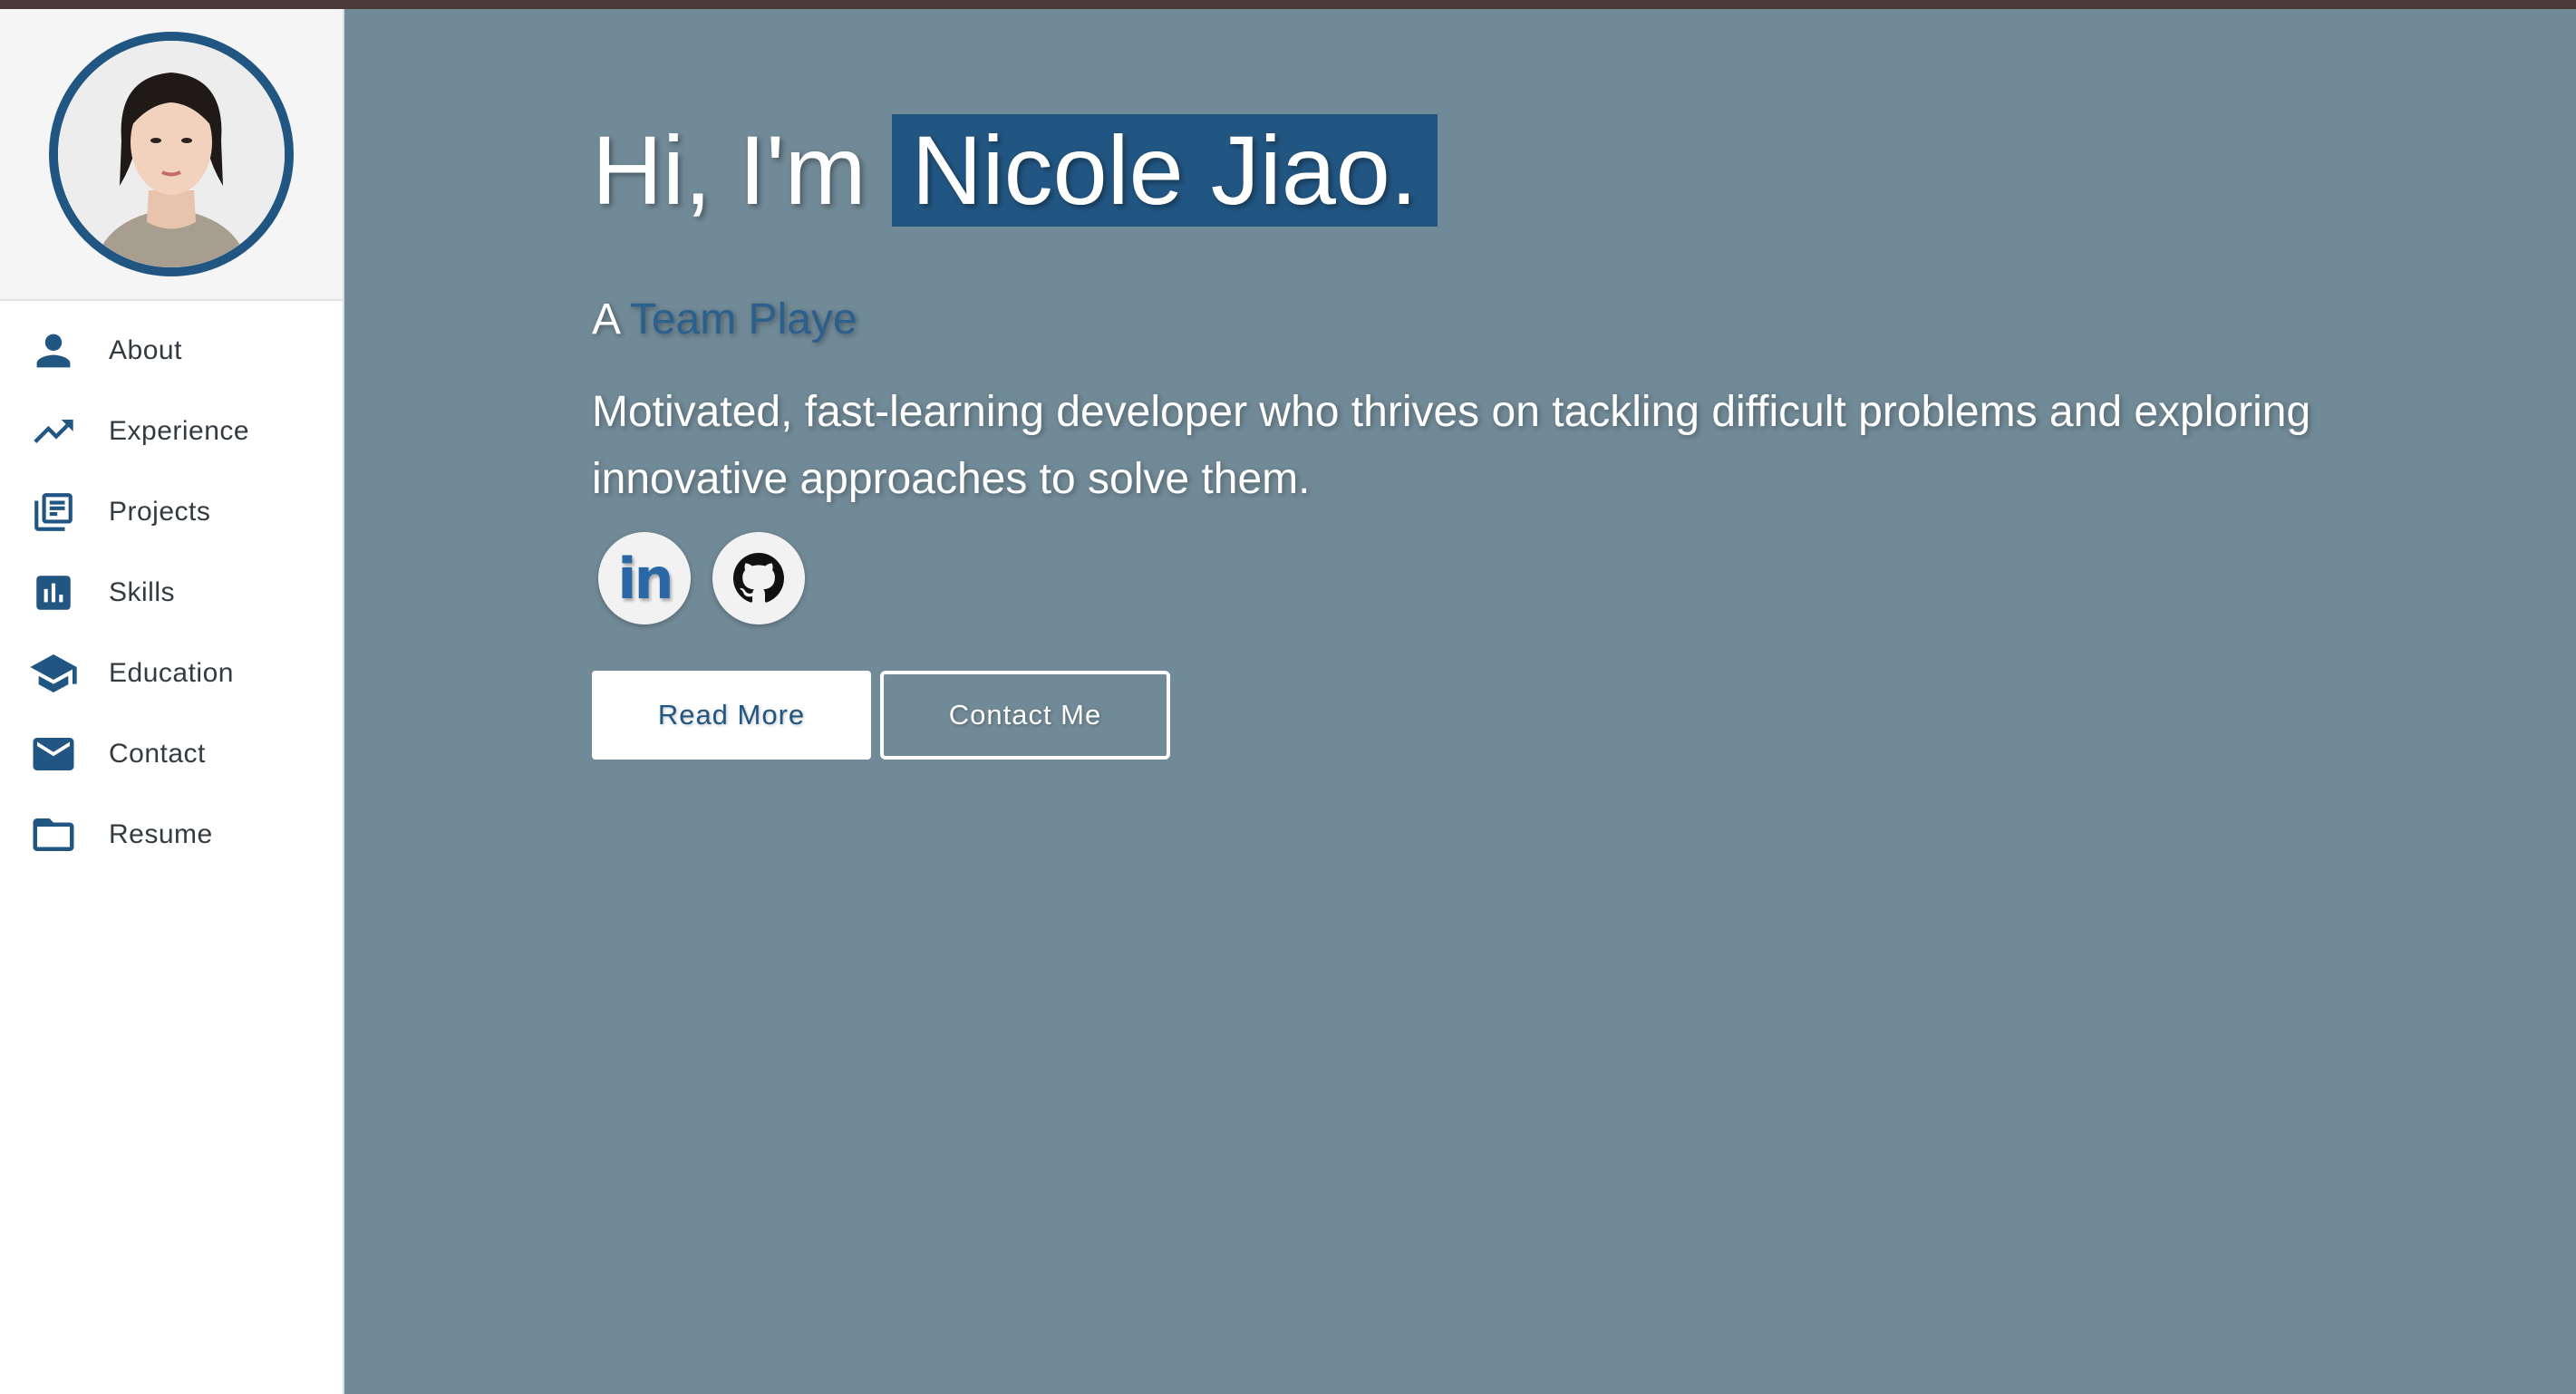 Image resolution: width=2576 pixels, height=1394 pixels. Describe the element at coordinates (731, 715) in the screenshot. I see `read-more-button: Read More` at that location.